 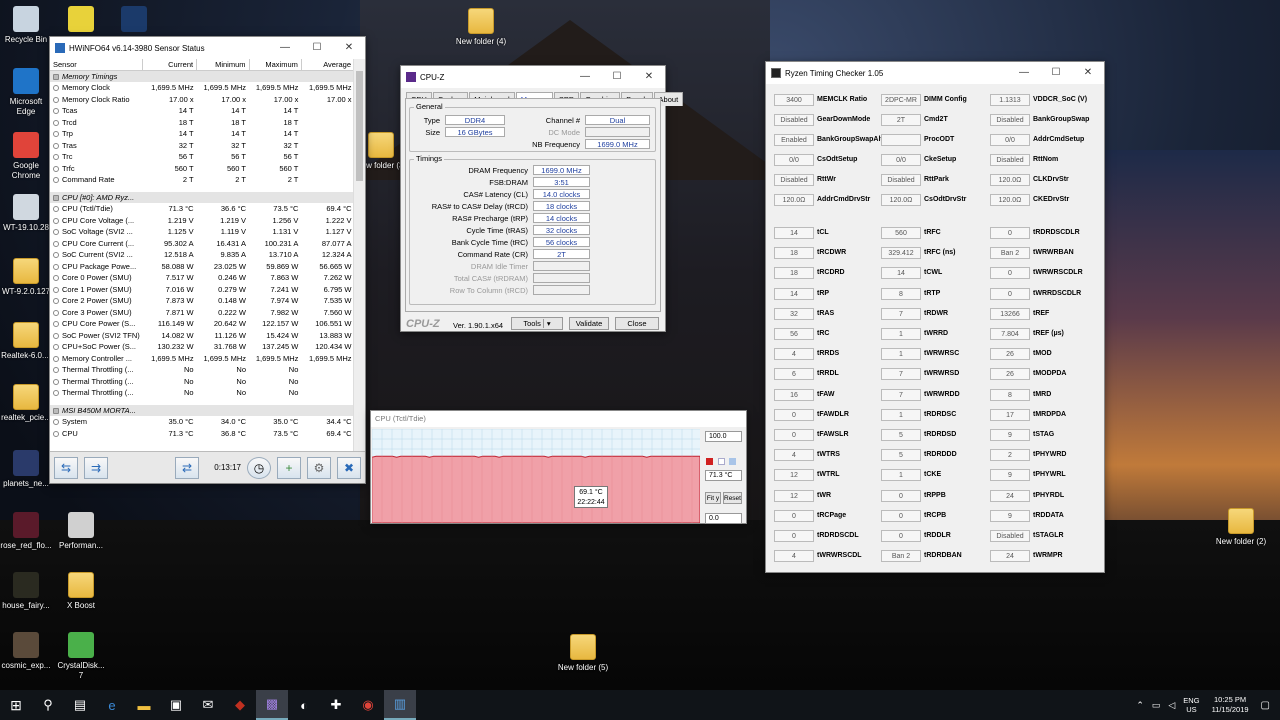 I want to click on sensor-group-row: Memory Timings, so click(x=202, y=76).